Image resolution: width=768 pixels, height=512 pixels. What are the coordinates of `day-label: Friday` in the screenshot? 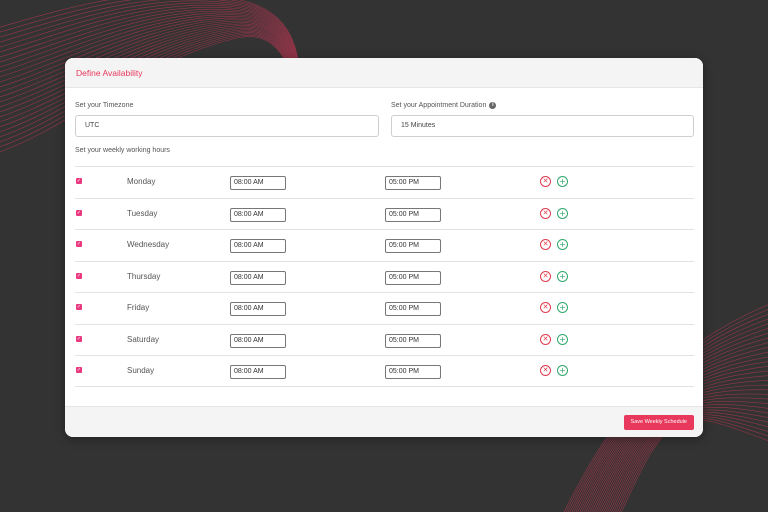 It's located at (138, 307).